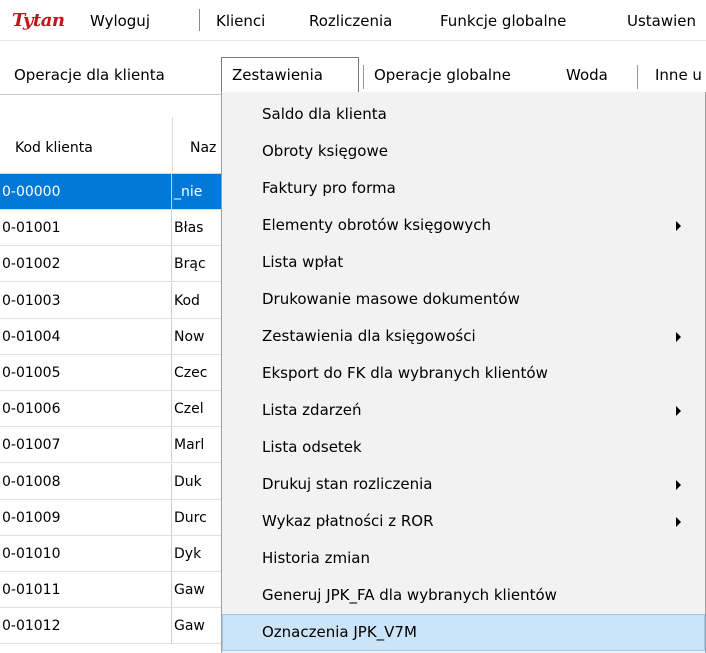  I want to click on menu-item-label: Lista zdarzeń, so click(312, 410).